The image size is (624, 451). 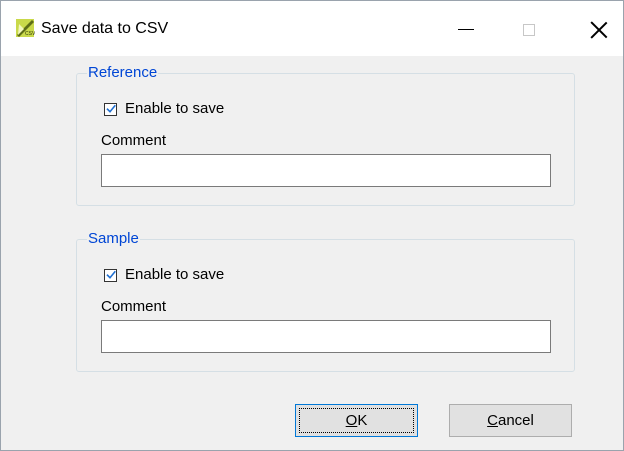 What do you see at coordinates (312, 28) in the screenshot?
I see `title-bar: CSV Save data to CSV` at bounding box center [312, 28].